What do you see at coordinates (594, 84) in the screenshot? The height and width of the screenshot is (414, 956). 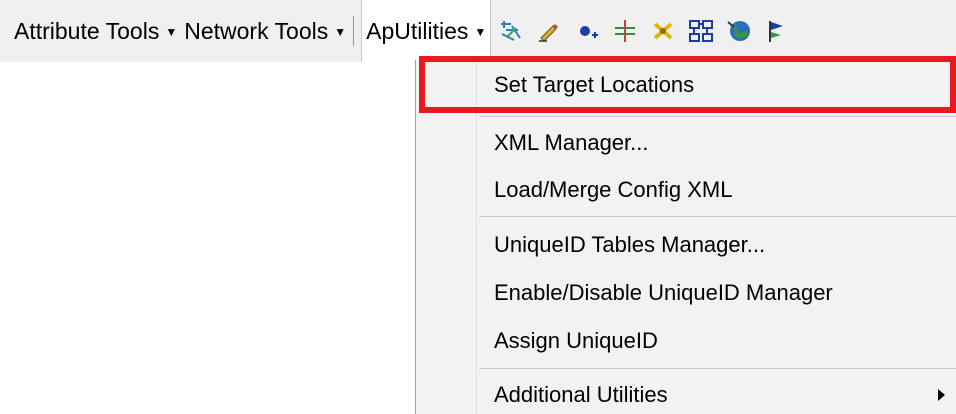 I see `menu-item-label: Set Target Locations` at bounding box center [594, 84].